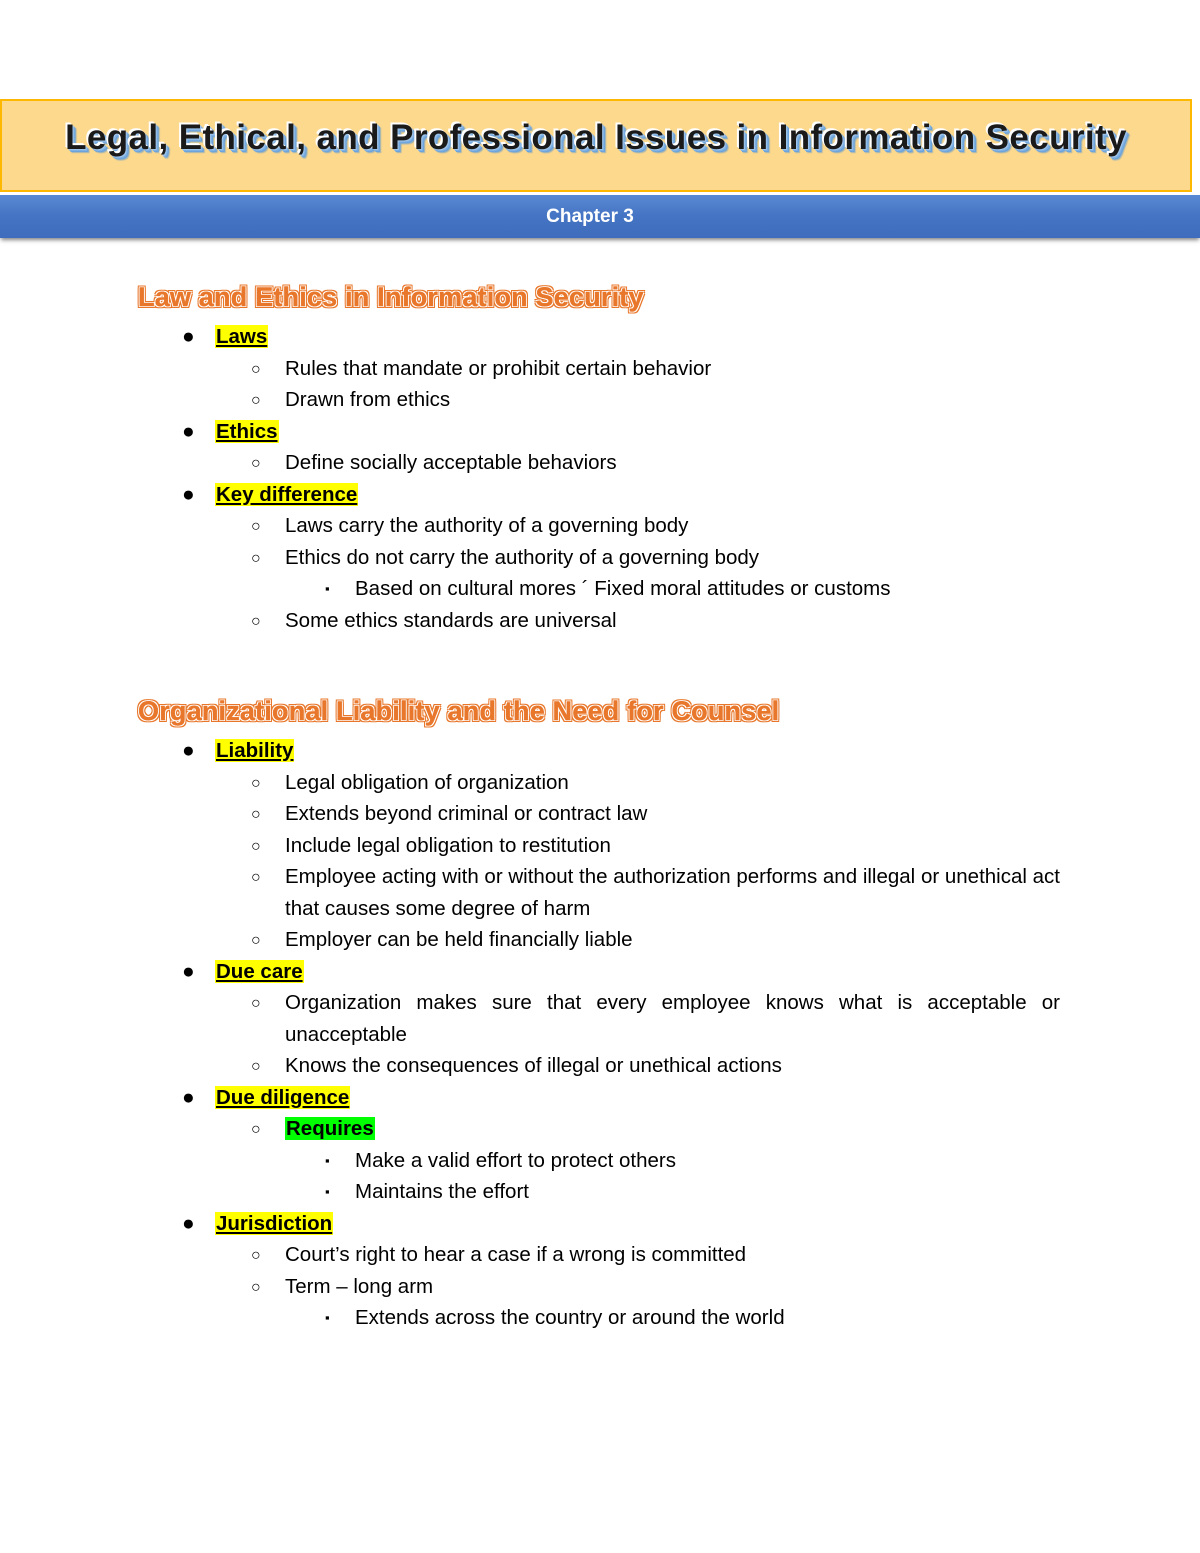 The width and height of the screenshot is (1200, 1553). I want to click on outline-row-level1: ● Due care, so click(600, 972).